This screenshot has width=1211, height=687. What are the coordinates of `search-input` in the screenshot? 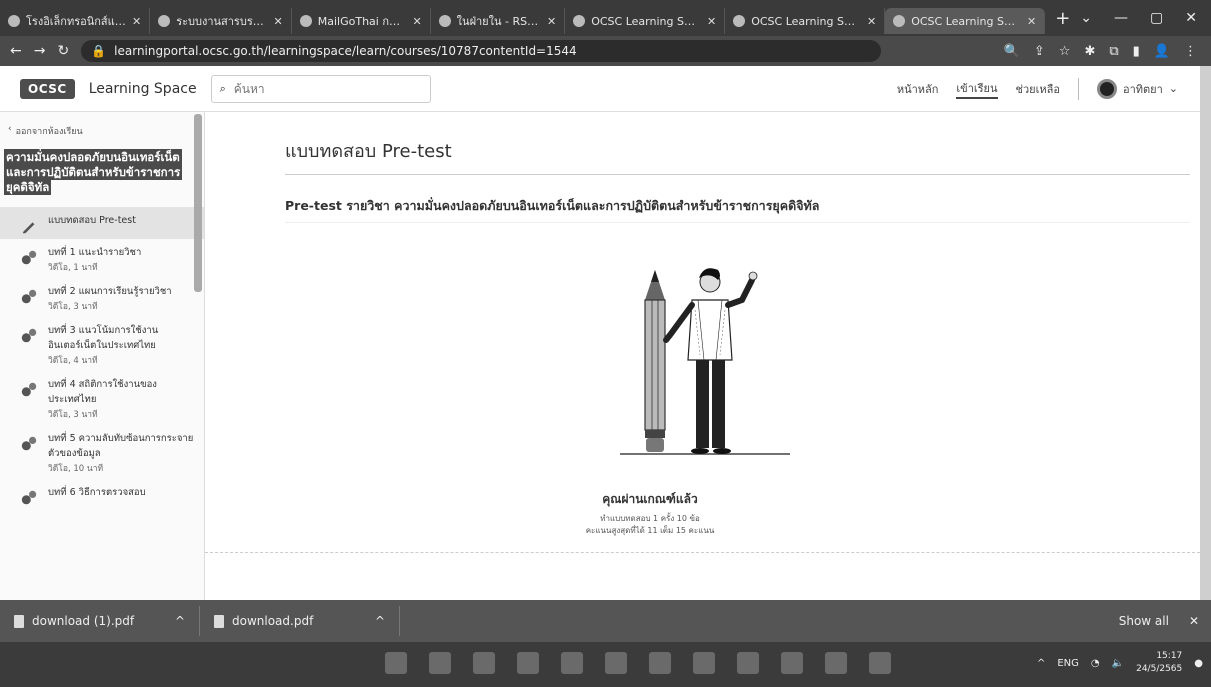 It's located at (326, 88).